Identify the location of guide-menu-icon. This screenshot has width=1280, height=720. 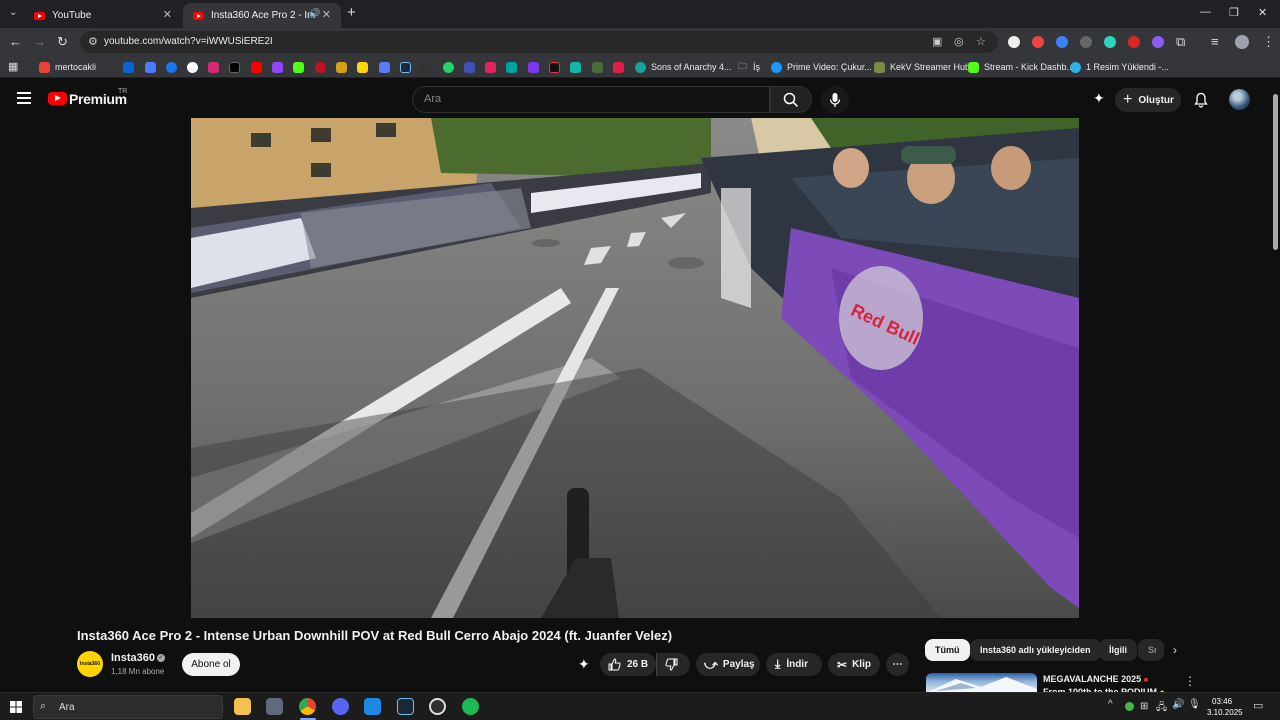
(24, 98).